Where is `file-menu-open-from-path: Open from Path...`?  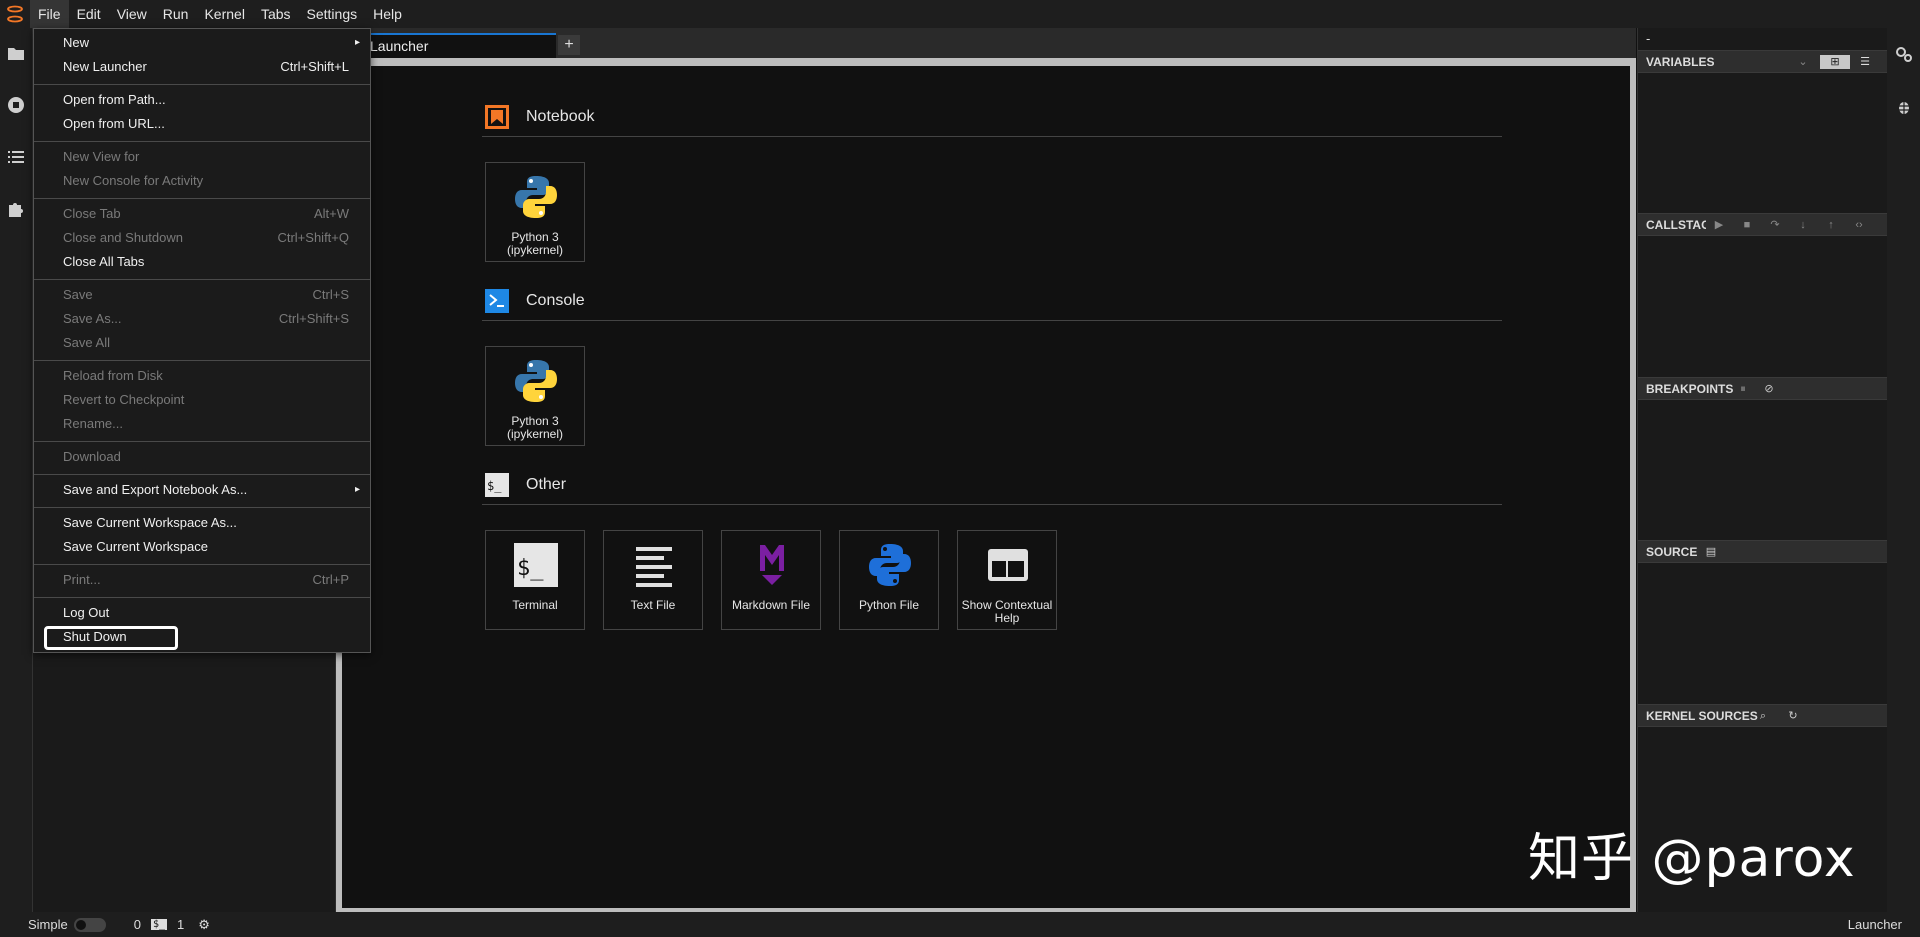 file-menu-open-from-path: Open from Path... is located at coordinates (202, 100).